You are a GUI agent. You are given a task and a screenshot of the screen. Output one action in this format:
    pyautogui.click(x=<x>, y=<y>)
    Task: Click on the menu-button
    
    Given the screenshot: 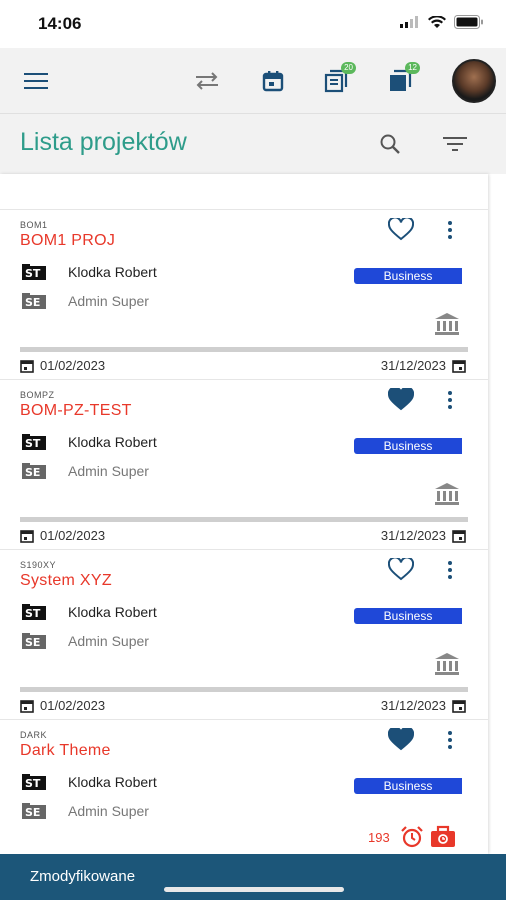 What is the action you would take?
    pyautogui.click(x=36, y=81)
    